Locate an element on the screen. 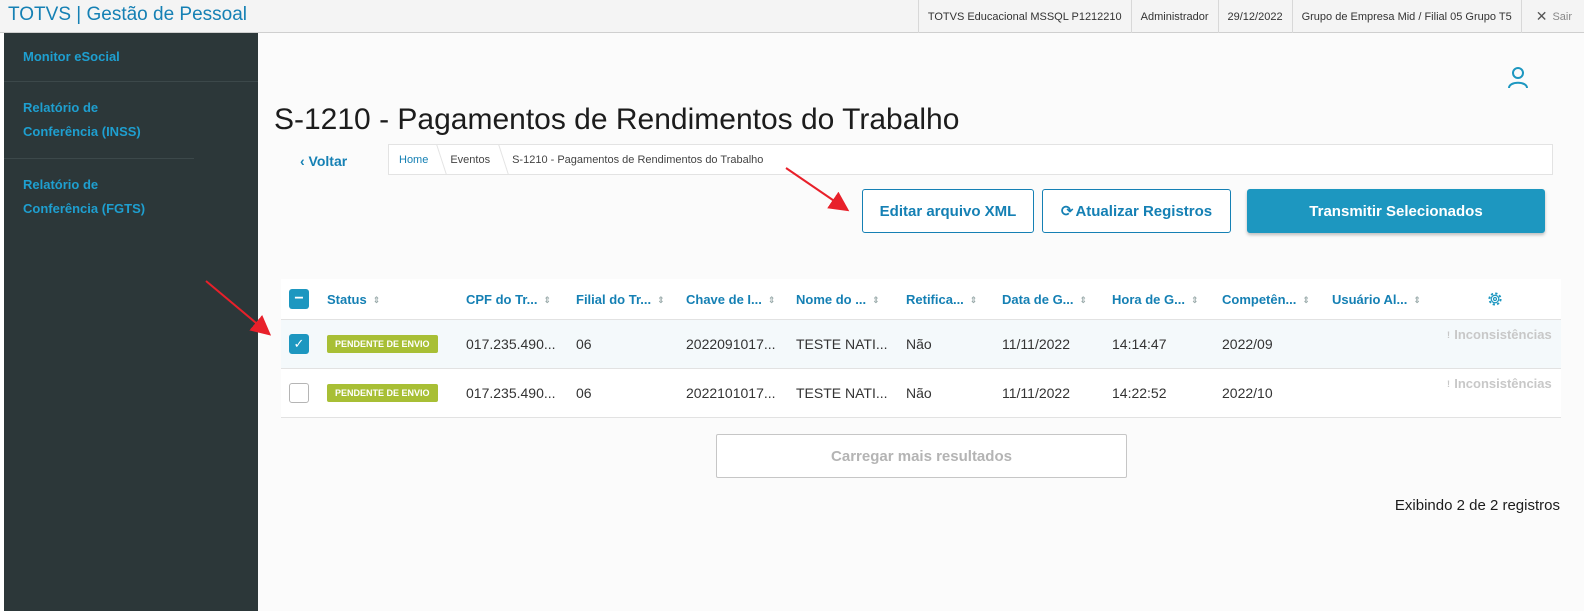 This screenshot has height=611, width=1584. app-title: TOTVS | Gestão de Pessoal is located at coordinates (128, 14).